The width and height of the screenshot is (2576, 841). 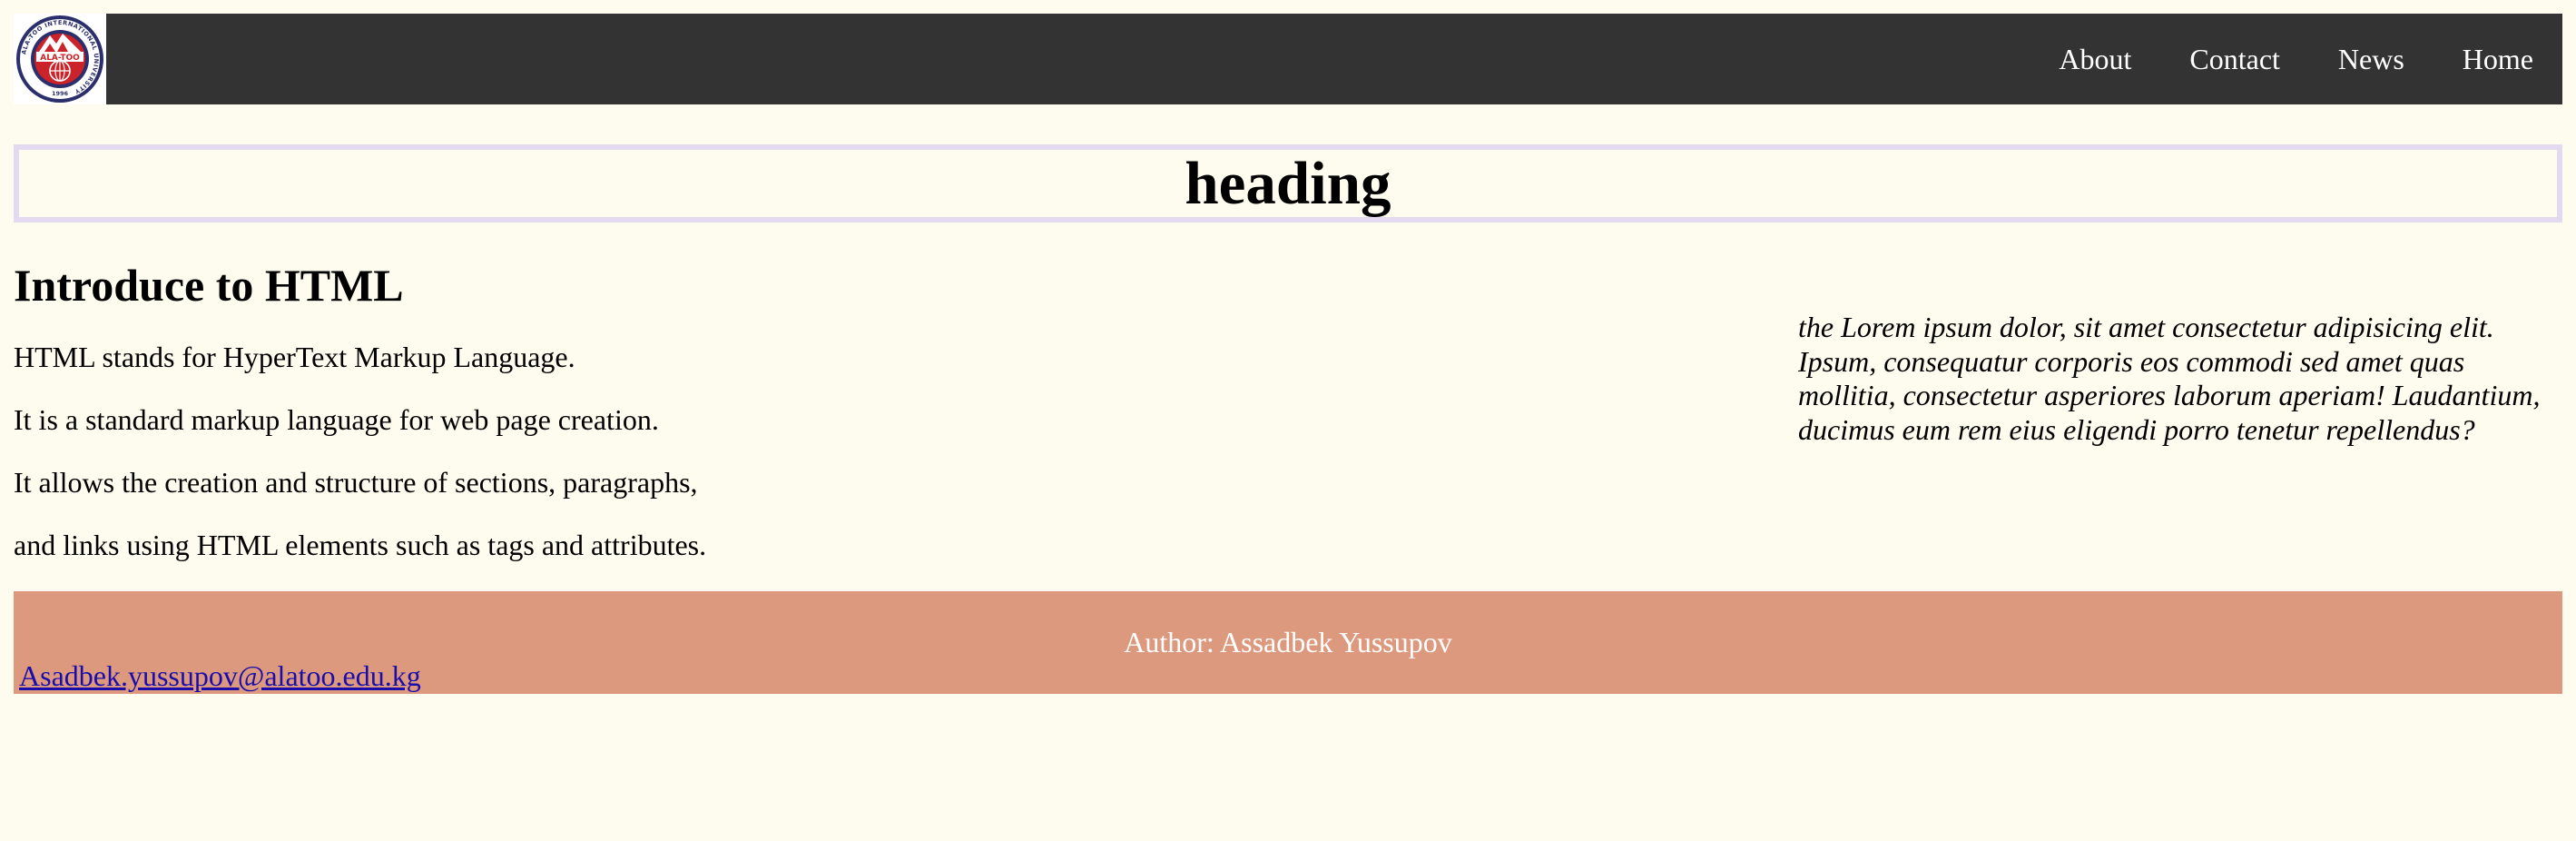 What do you see at coordinates (209, 285) in the screenshot?
I see `section-title: Introduce to HTML` at bounding box center [209, 285].